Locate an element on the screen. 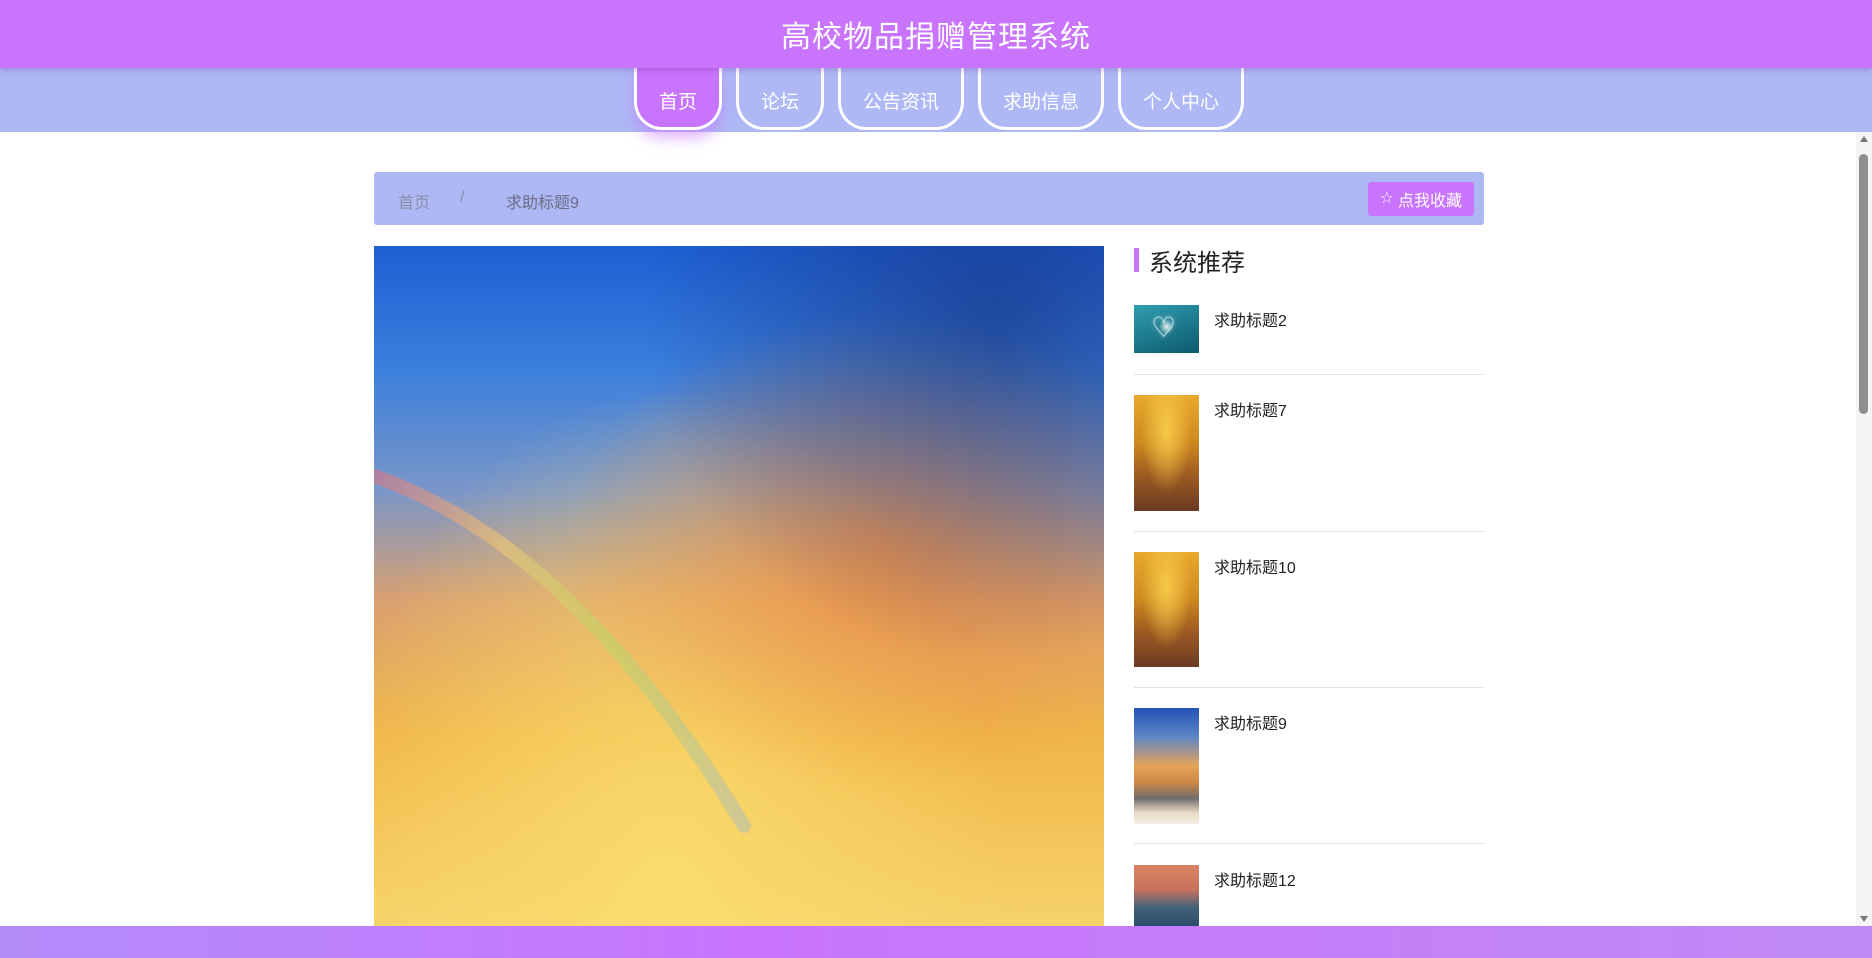 The image size is (1872, 958). scroll-down-arrow-icon is located at coordinates (1864, 919).